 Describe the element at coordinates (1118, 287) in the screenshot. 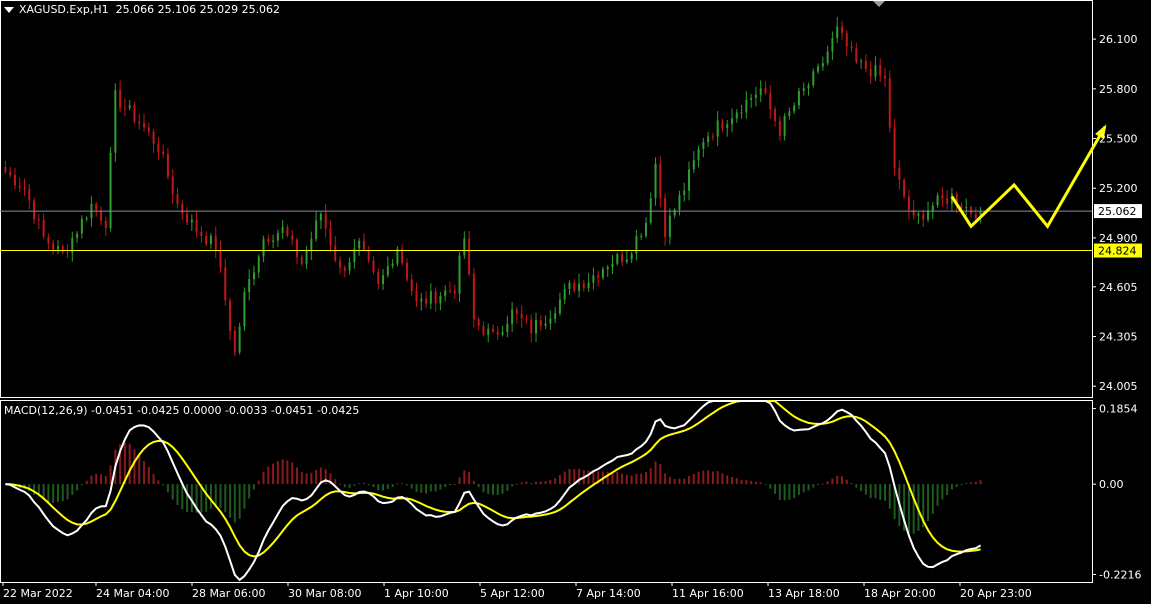

I see `price-tick-label: 24.605` at that location.